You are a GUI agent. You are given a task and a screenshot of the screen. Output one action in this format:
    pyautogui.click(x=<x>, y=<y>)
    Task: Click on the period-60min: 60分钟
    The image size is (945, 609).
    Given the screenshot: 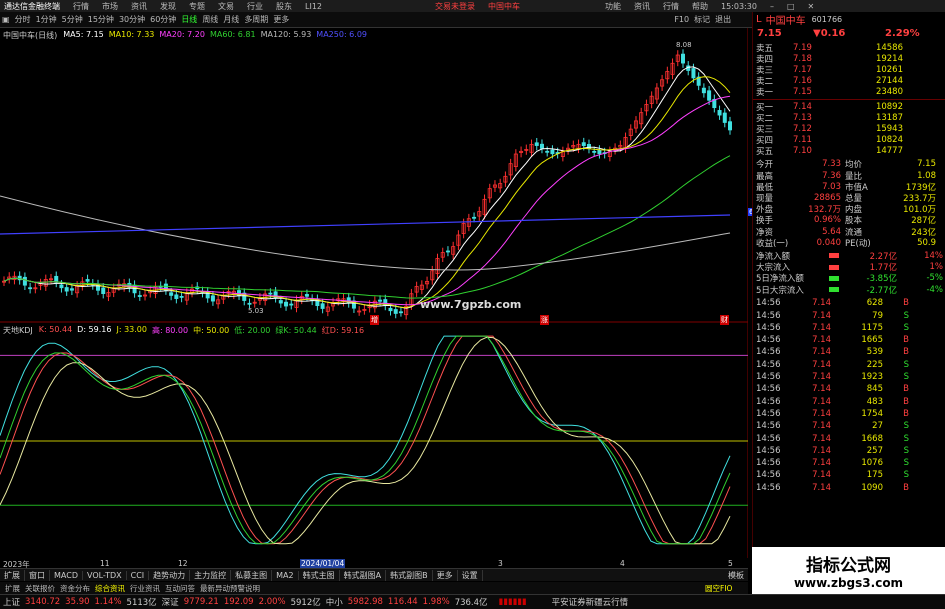 What is the action you would take?
    pyautogui.click(x=163, y=19)
    